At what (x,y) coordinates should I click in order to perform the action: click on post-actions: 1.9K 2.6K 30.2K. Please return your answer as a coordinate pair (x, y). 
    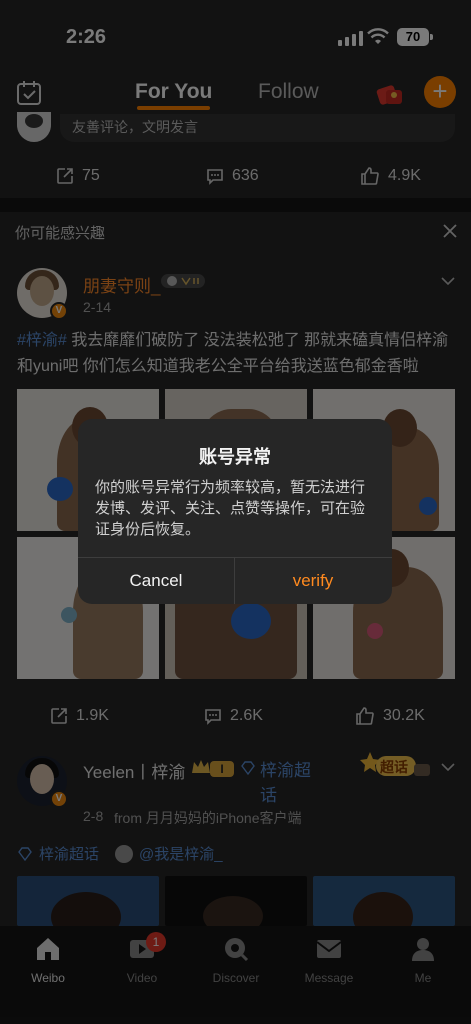
    Looking at the image, I should click on (235, 716).